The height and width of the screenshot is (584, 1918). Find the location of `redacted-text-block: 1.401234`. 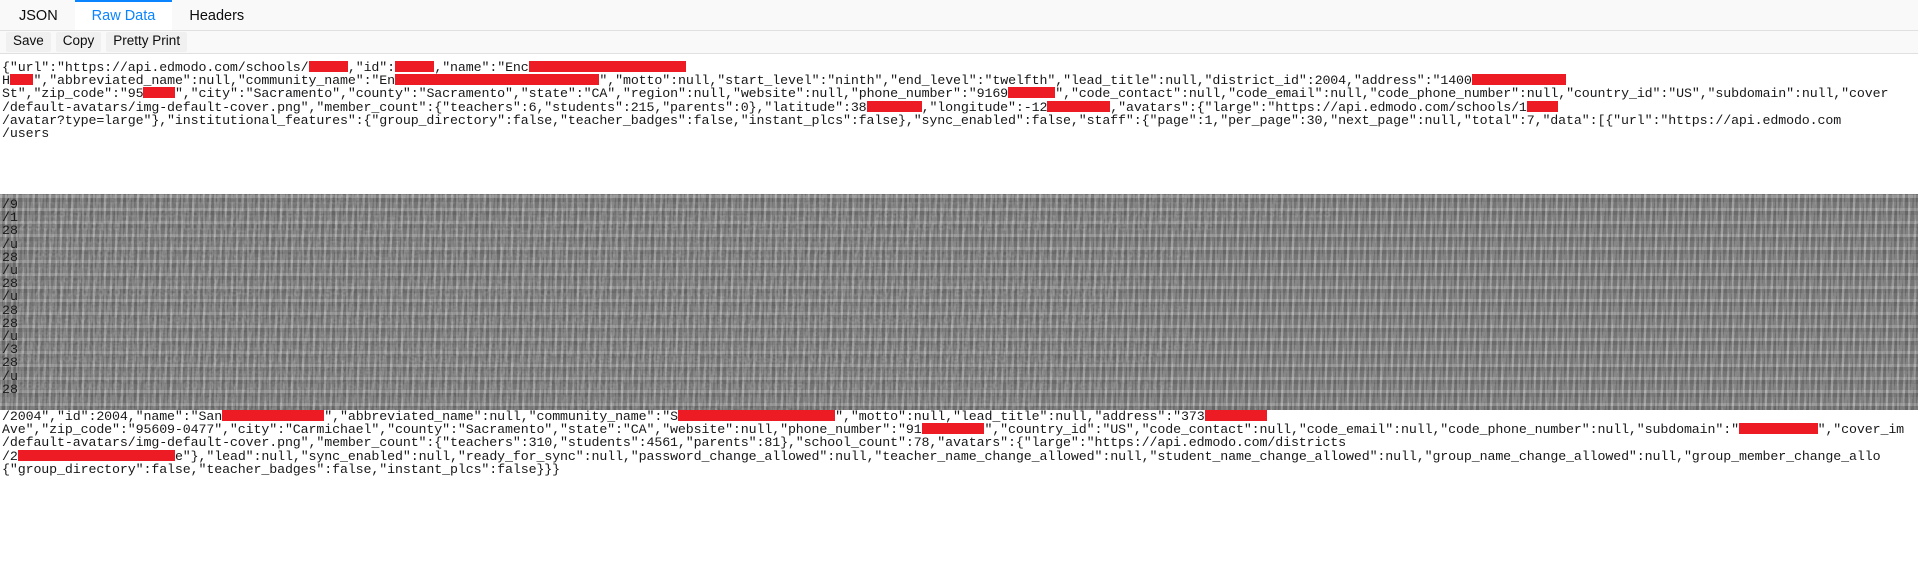

redacted-text-block: 1.401234 is located at coordinates (1079, 106).